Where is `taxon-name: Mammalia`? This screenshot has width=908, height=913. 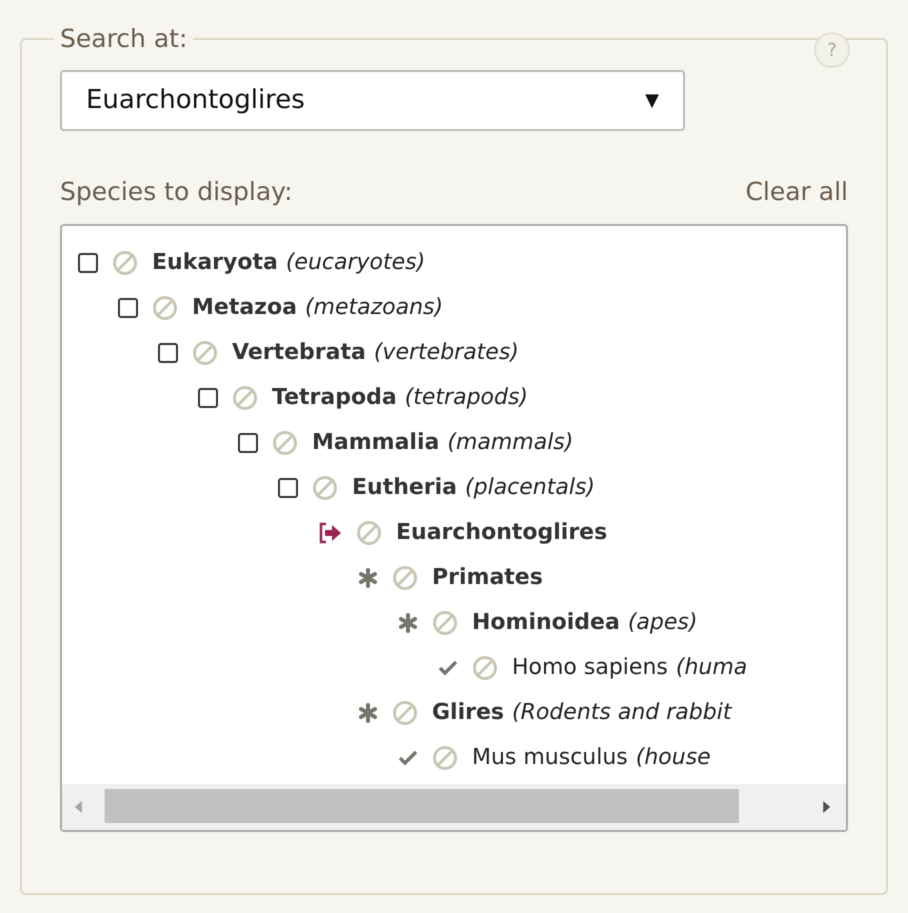 taxon-name: Mammalia is located at coordinates (376, 443).